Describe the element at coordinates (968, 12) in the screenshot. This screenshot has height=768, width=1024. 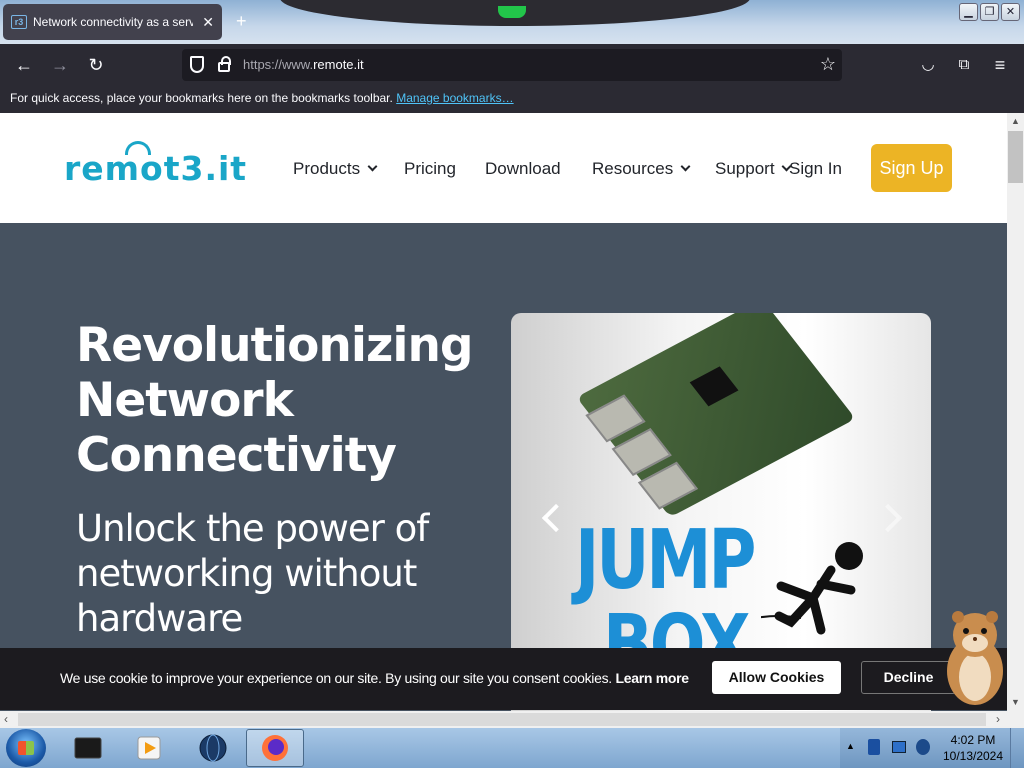
I see `minimize-icon: ▁` at that location.